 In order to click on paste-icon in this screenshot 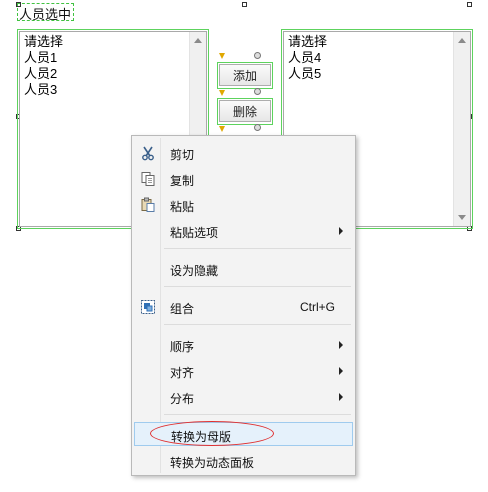, I will do `click(148, 204)`.